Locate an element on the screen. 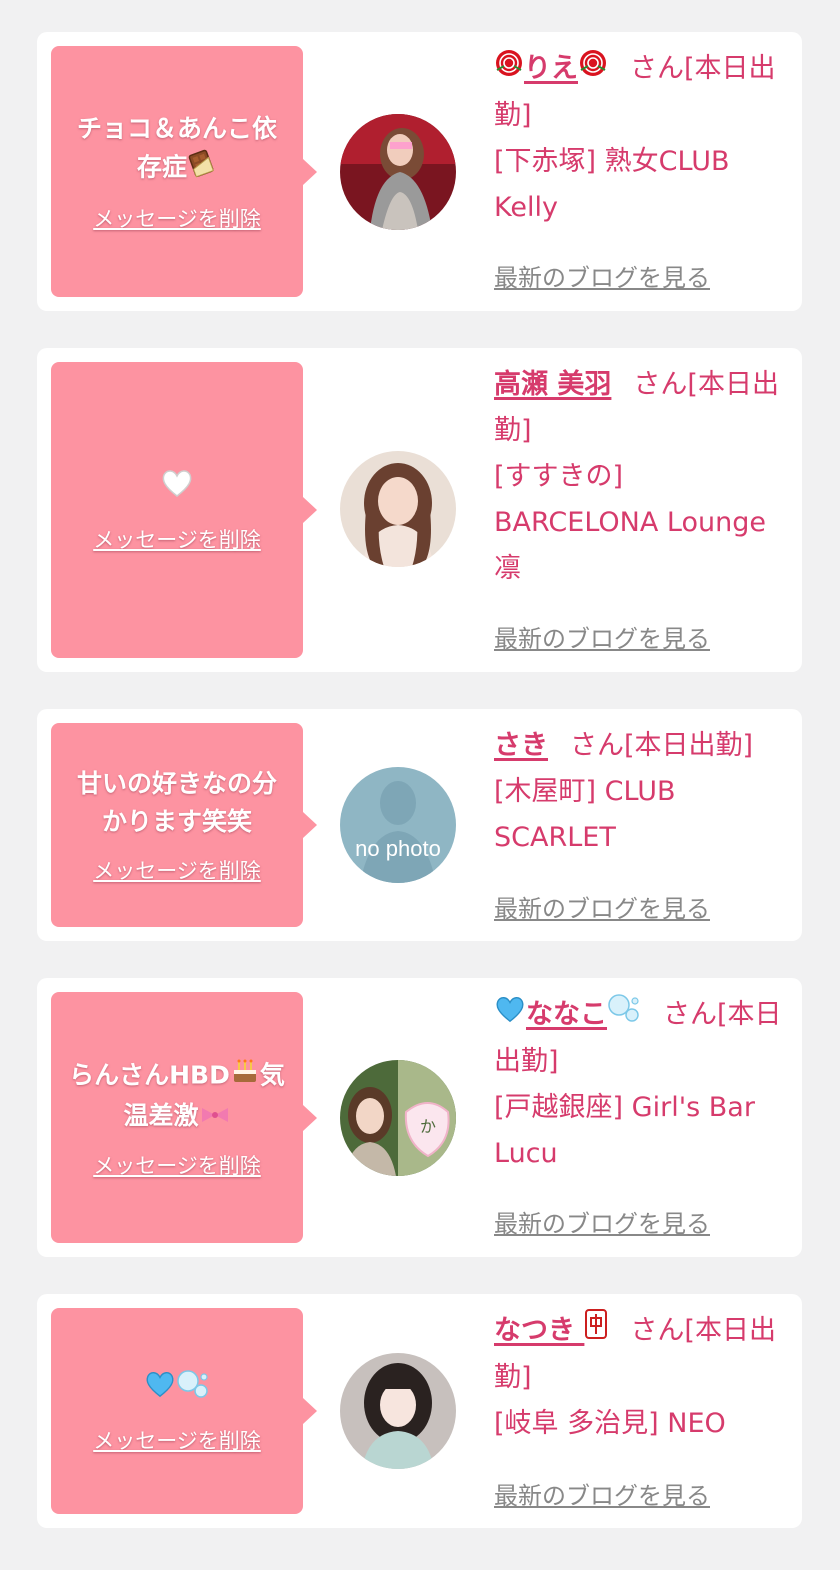 The width and height of the screenshot is (840, 1570). message-bubble: チョコ＆あんこ依存症 メッセージを削除 is located at coordinates (184, 171).